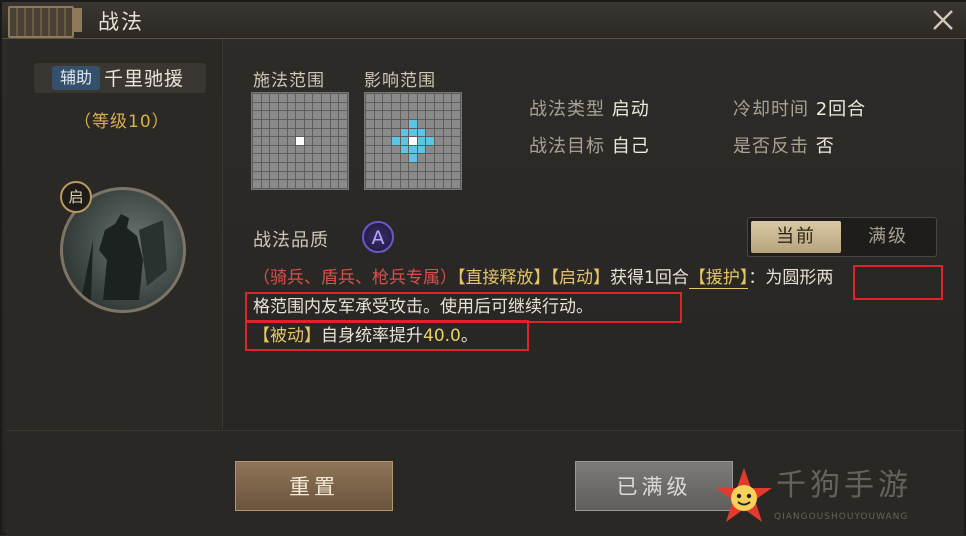 The image size is (966, 536). I want to click on title-bar: 战法, so click(484, 20).